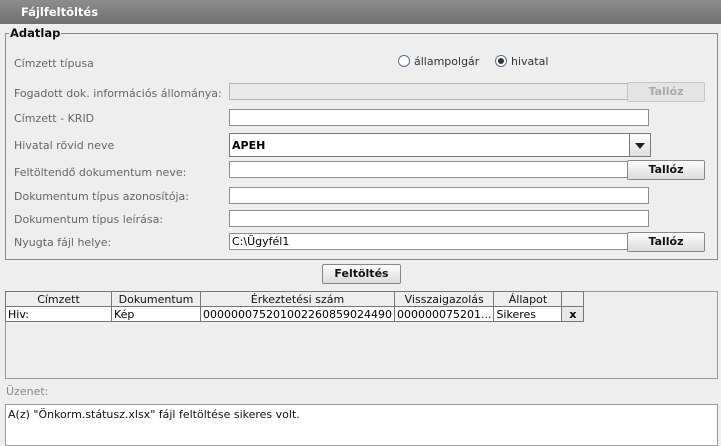 The height and width of the screenshot is (446, 721). Describe the element at coordinates (444, 299) in the screenshot. I see `col-confirmation-header: Visszaigazolás` at that location.